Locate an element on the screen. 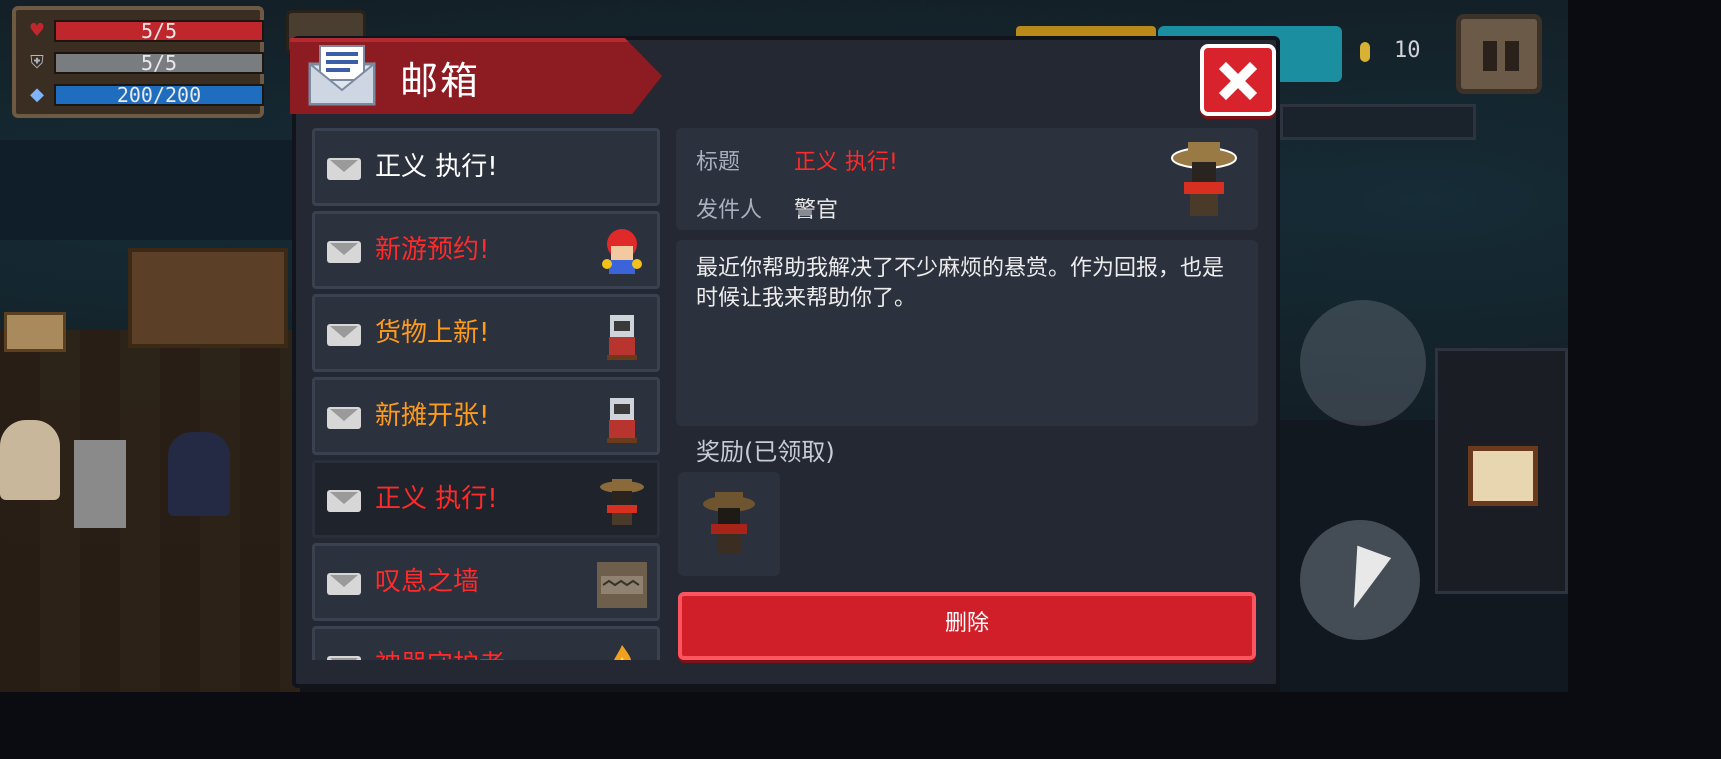 Image resolution: width=1721 pixels, height=759 pixels. shield-icon: ⛨ is located at coordinates (37, 62).